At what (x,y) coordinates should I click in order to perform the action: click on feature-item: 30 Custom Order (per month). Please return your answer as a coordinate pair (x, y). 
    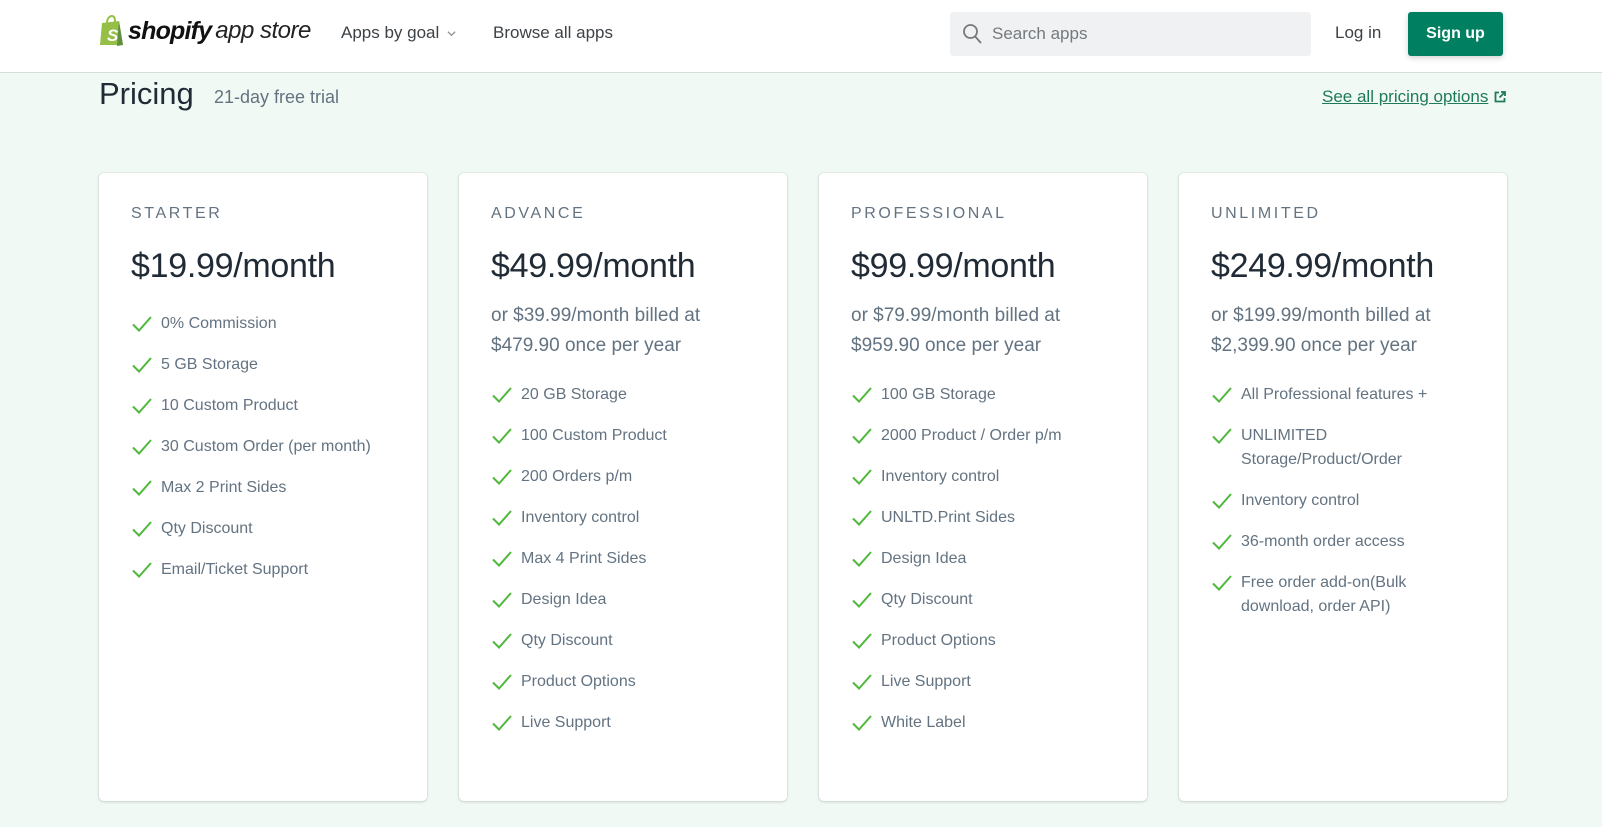
    Looking at the image, I should click on (264, 447).